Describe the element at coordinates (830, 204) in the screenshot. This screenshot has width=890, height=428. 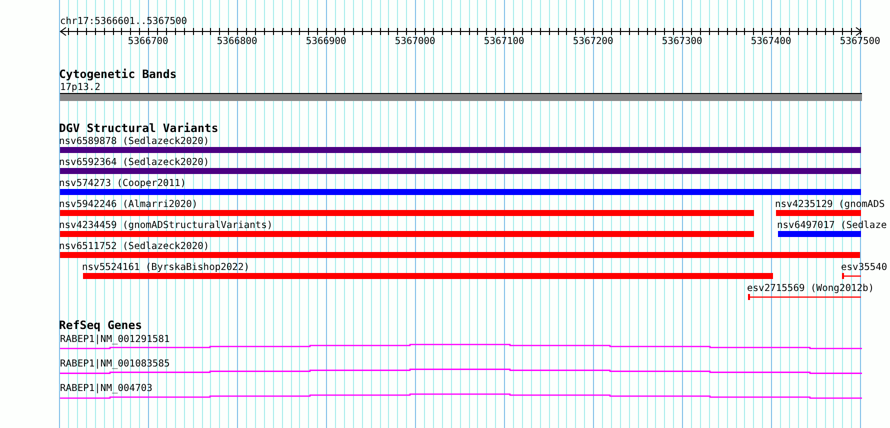
I see `variant-label: nsv4235129 (gnomADS` at that location.